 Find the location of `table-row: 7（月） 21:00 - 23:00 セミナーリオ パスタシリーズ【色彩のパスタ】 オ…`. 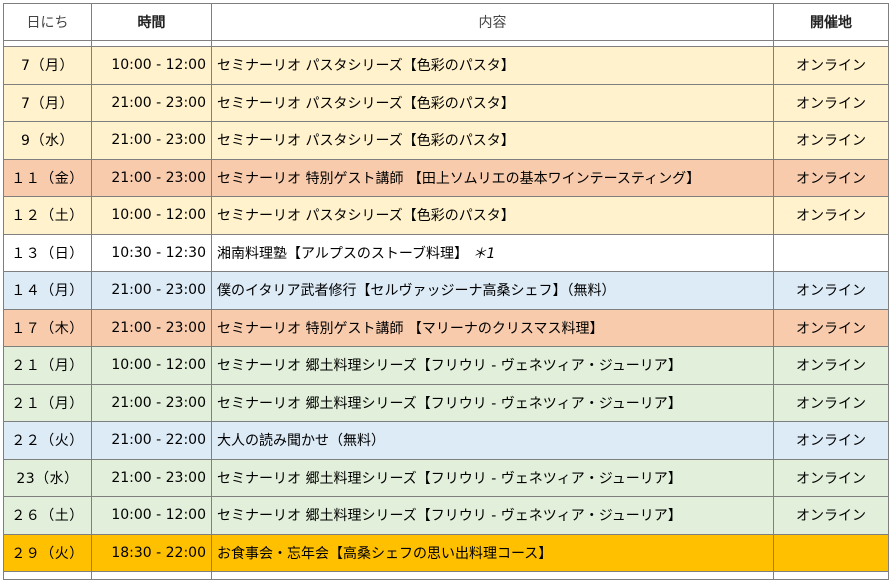

table-row: 7（月） 21:00 - 23:00 セミナーリオ パスタシリーズ【色彩のパスタ】 オ… is located at coordinates (446, 102).